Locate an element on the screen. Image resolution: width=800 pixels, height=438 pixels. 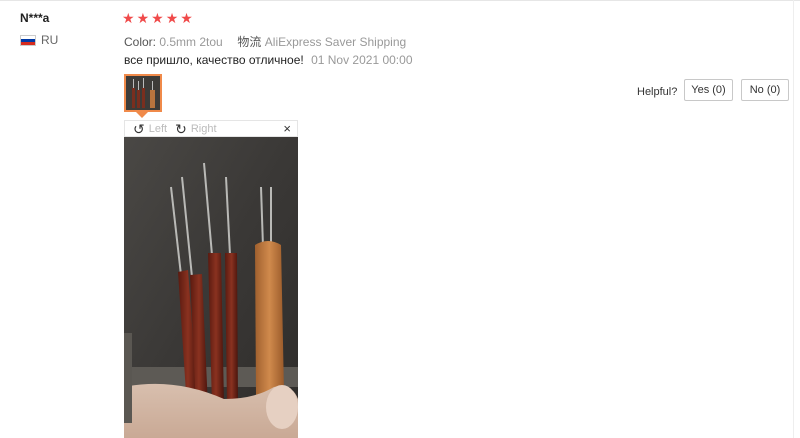
review-photo-thumbnail is located at coordinates (143, 93).